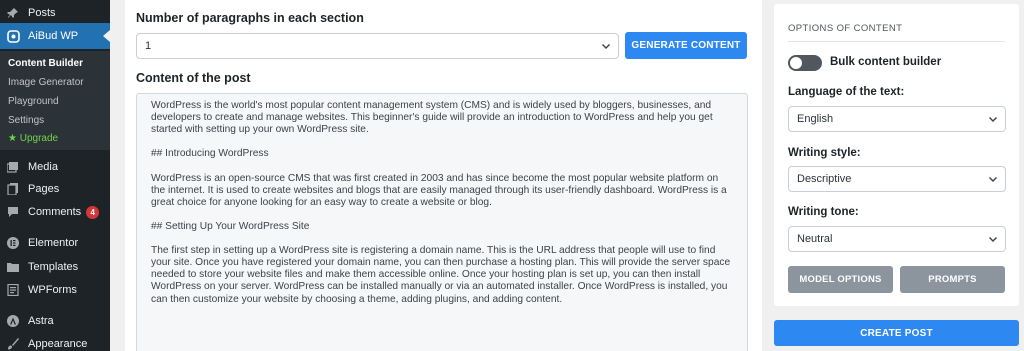 This screenshot has width=1024, height=351. Describe the element at coordinates (26, 120) in the screenshot. I see `submenu-settings: Settings` at that location.